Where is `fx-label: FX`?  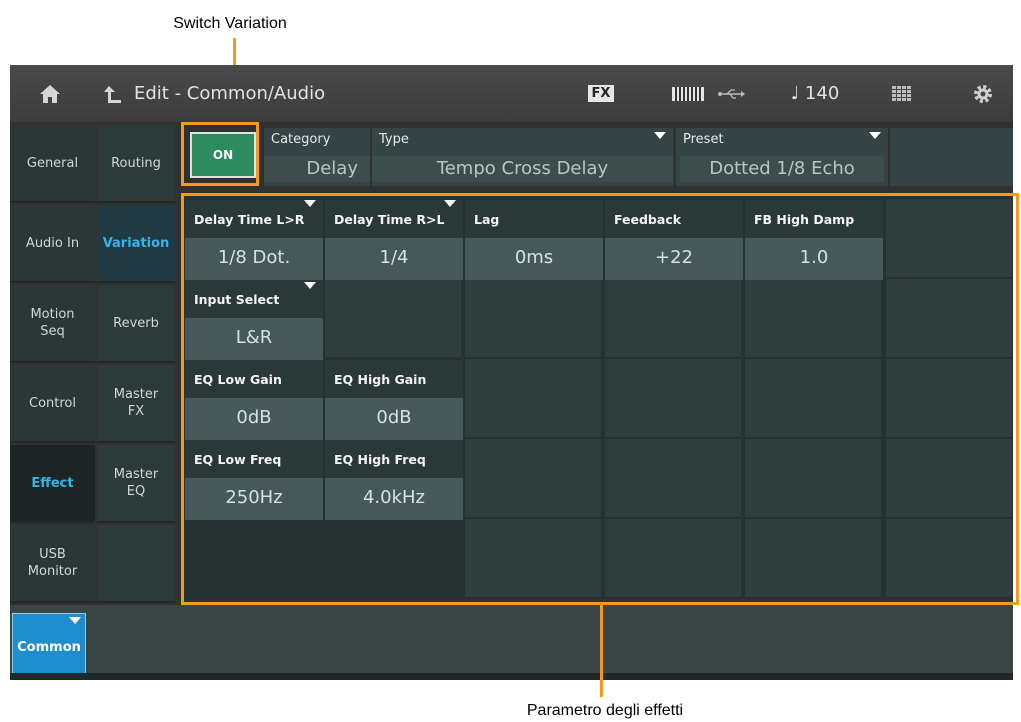
fx-label: FX is located at coordinates (601, 93).